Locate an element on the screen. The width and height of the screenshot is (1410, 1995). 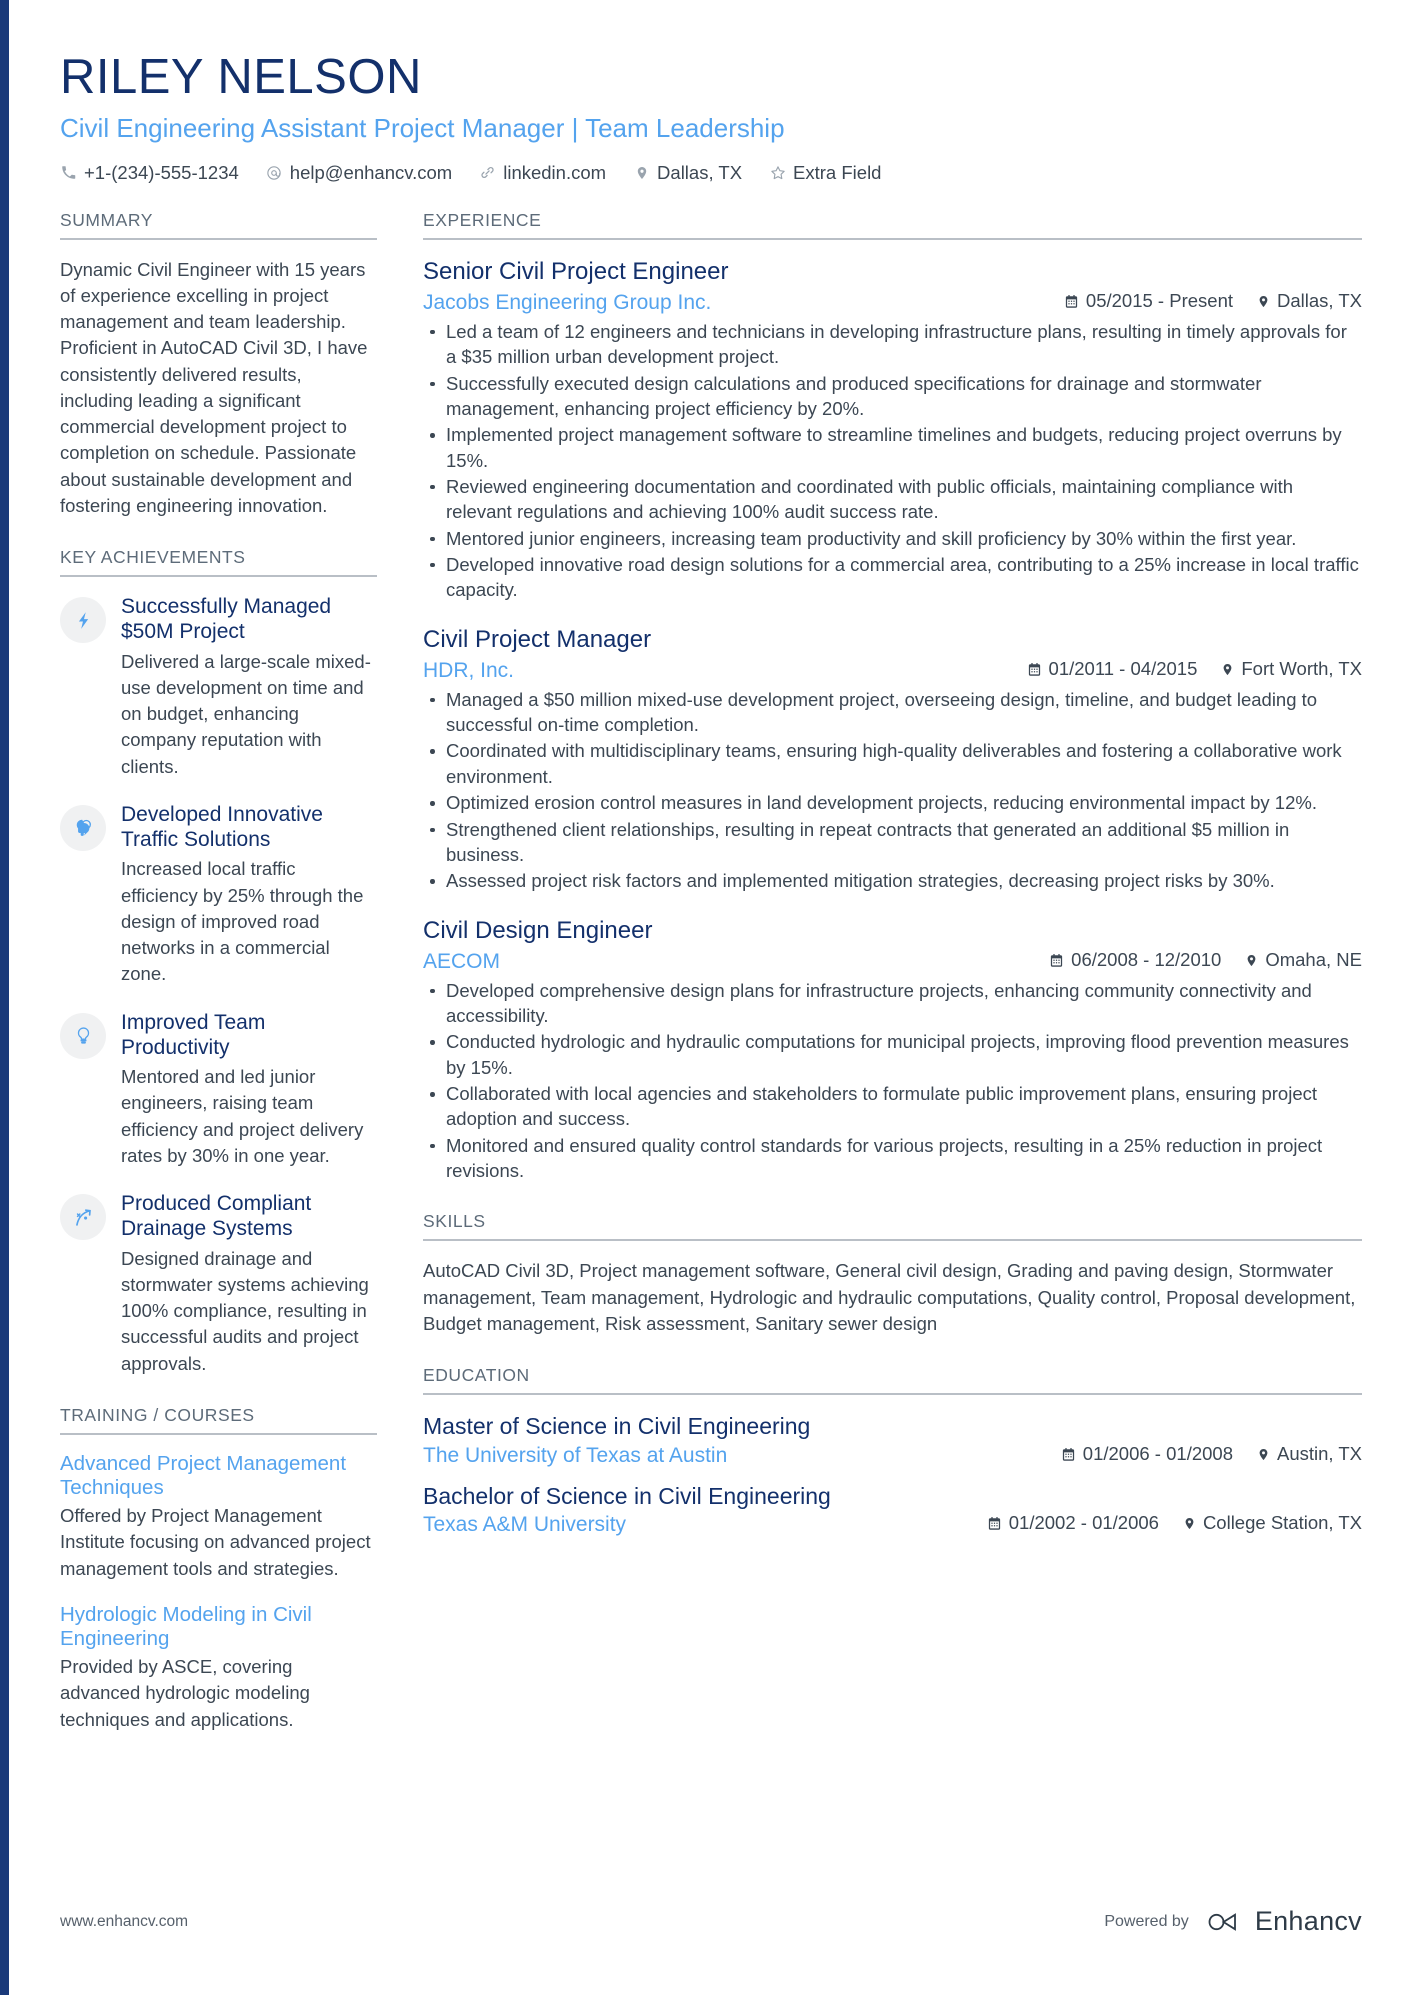
job-title: Senior Civil Project Engineer is located at coordinates (576, 271).